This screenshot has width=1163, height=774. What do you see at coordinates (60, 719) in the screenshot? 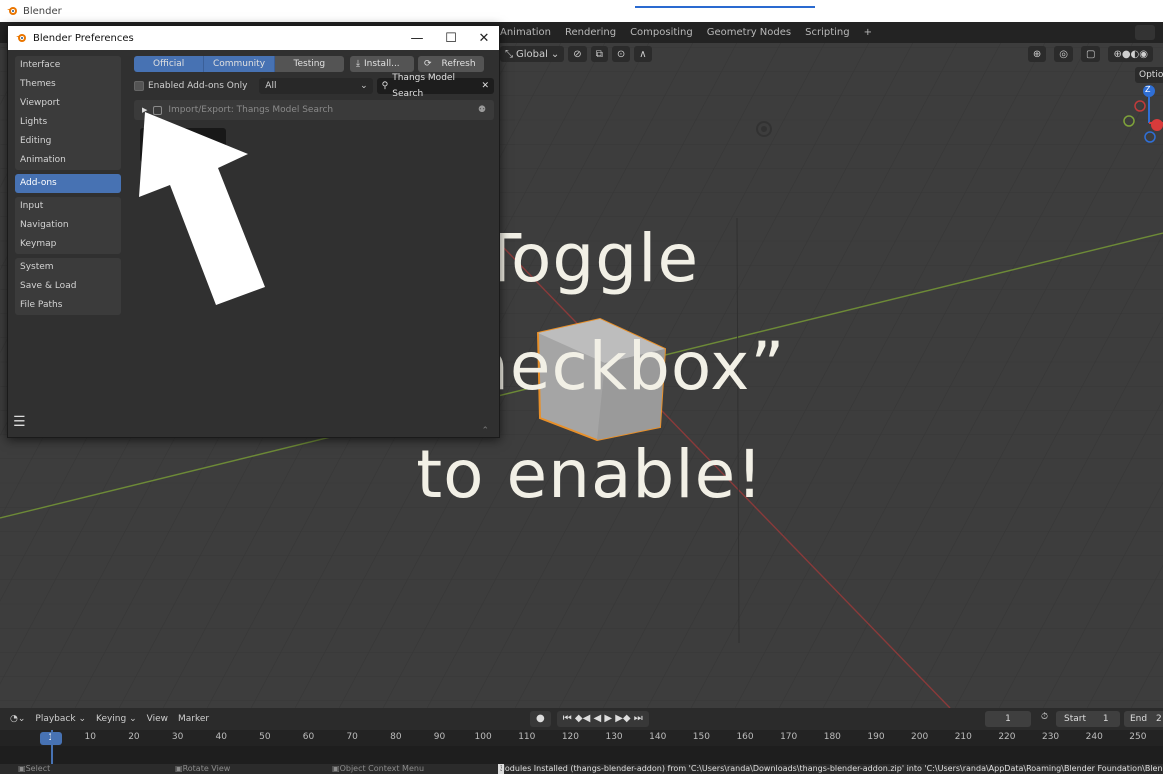
I see `menu-playback: Playback ⌄` at bounding box center [60, 719].